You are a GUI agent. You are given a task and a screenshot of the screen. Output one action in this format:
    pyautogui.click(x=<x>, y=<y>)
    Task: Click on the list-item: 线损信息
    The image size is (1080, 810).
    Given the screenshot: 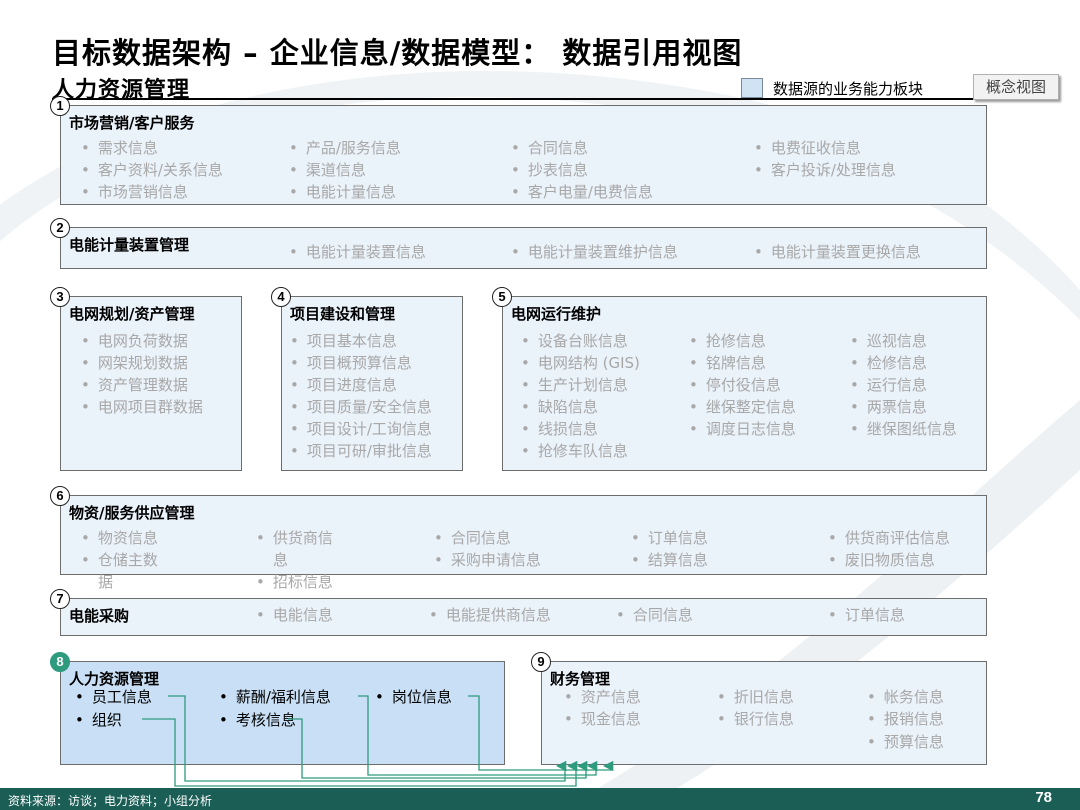 What is the action you would take?
    pyautogui.click(x=559, y=429)
    